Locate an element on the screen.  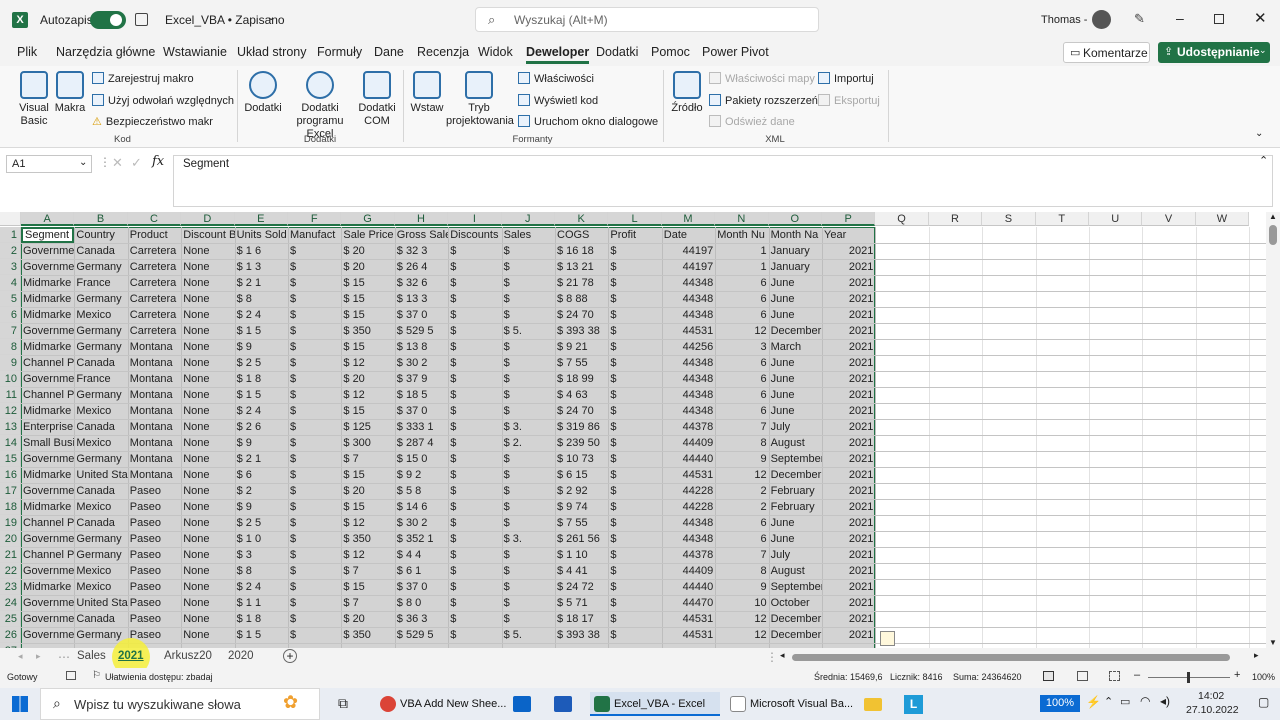
data-cell: Carretera is located at coordinates (154, 251).